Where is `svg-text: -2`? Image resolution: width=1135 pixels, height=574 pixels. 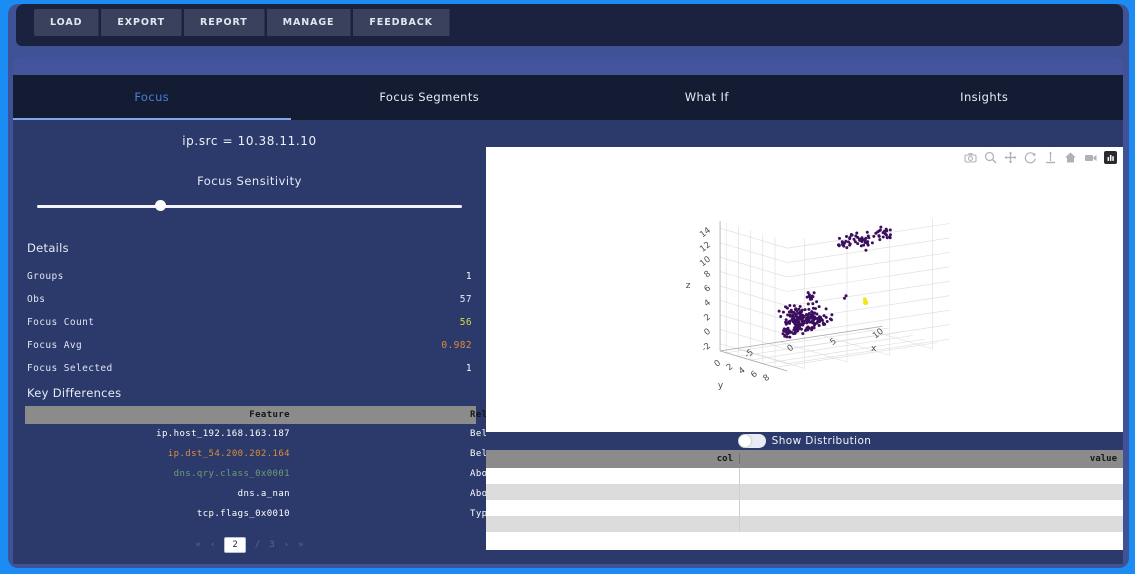 svg-text: -2 is located at coordinates (706, 347).